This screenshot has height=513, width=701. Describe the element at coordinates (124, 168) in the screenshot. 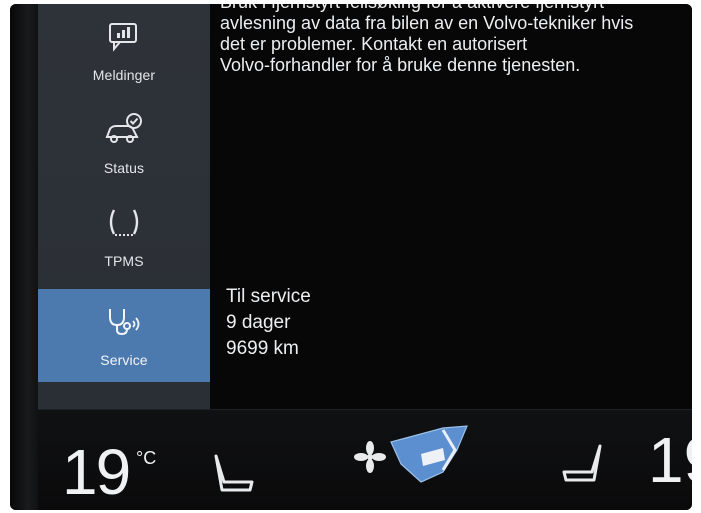

I see `sidebar-item-label: Status` at that location.